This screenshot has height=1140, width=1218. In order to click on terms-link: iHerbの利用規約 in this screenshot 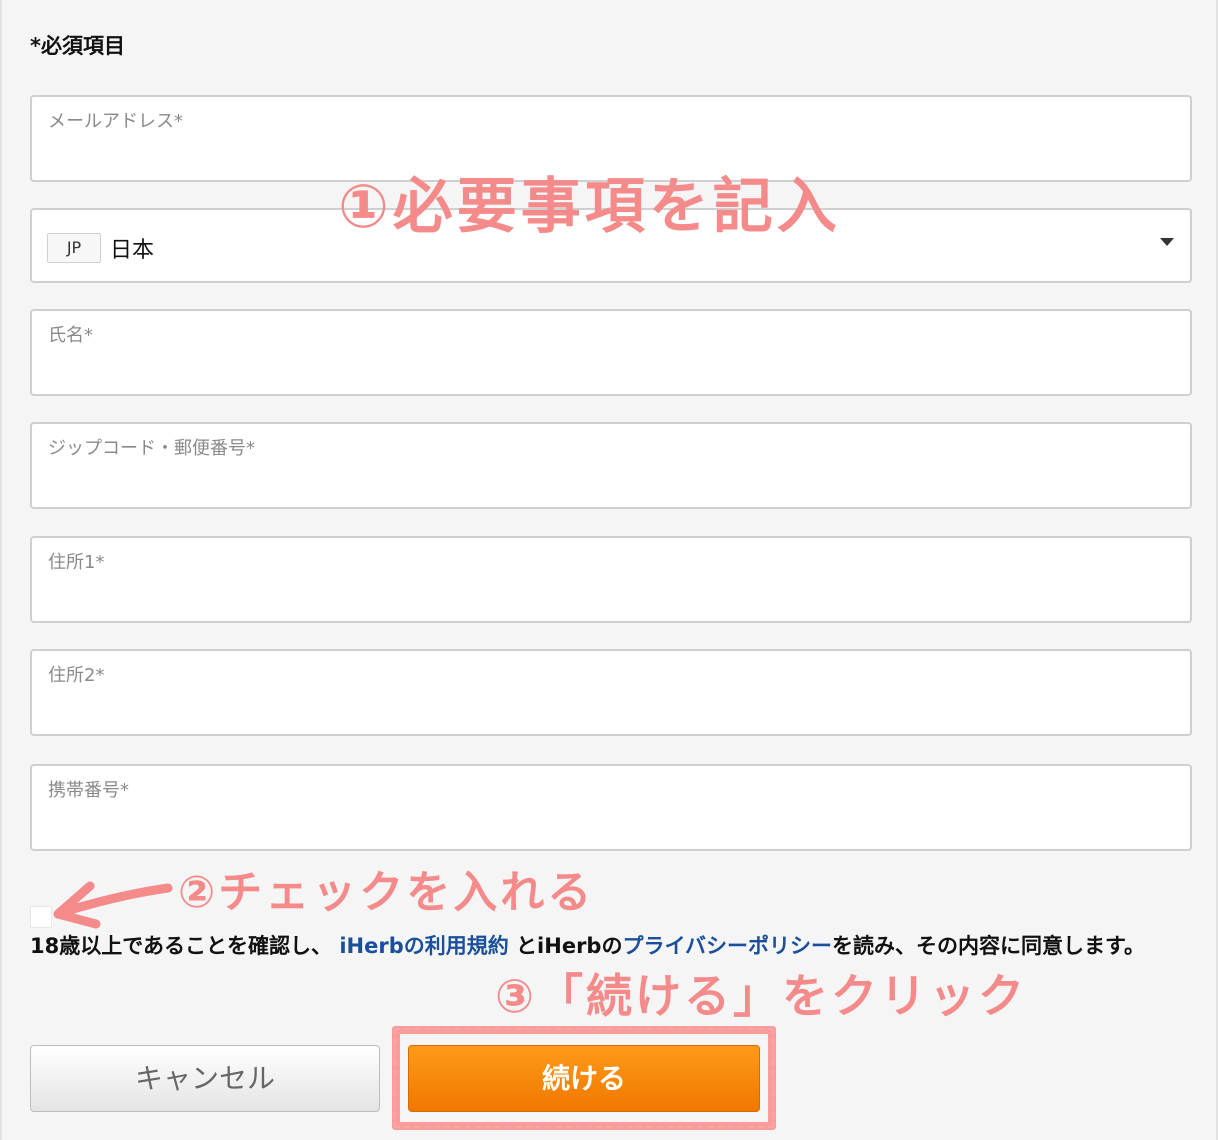, I will do `click(423, 946)`.